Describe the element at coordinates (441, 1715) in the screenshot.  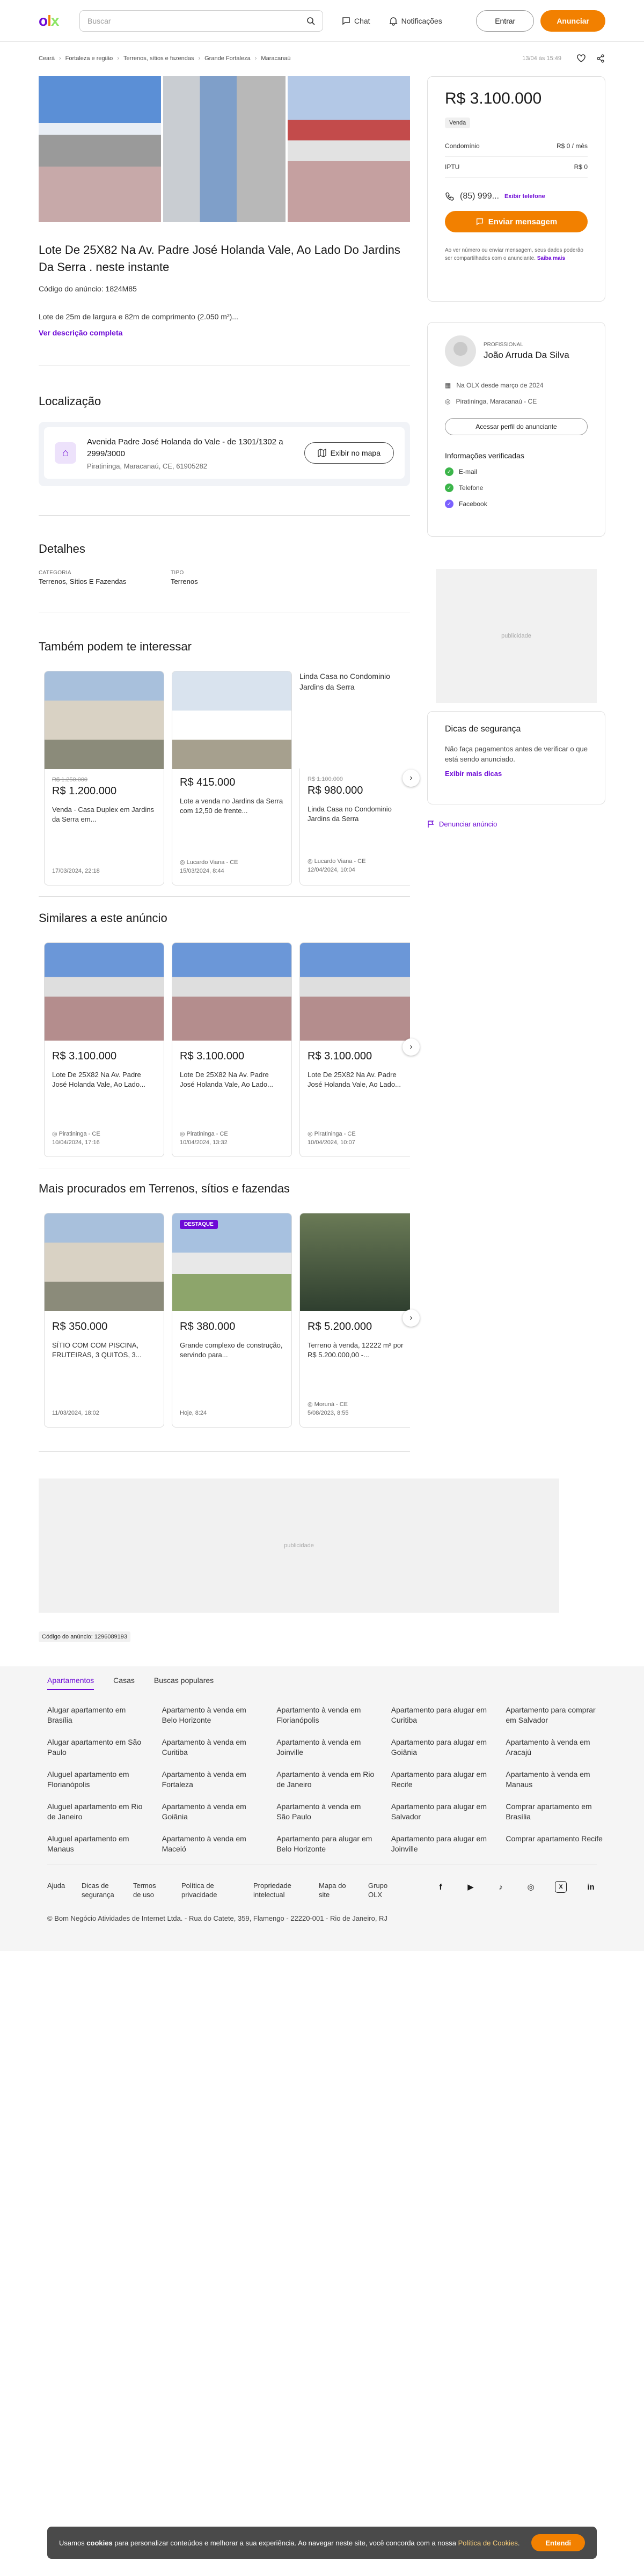
I see `footer-link: Apartamento para alugar em Curitiba` at that location.